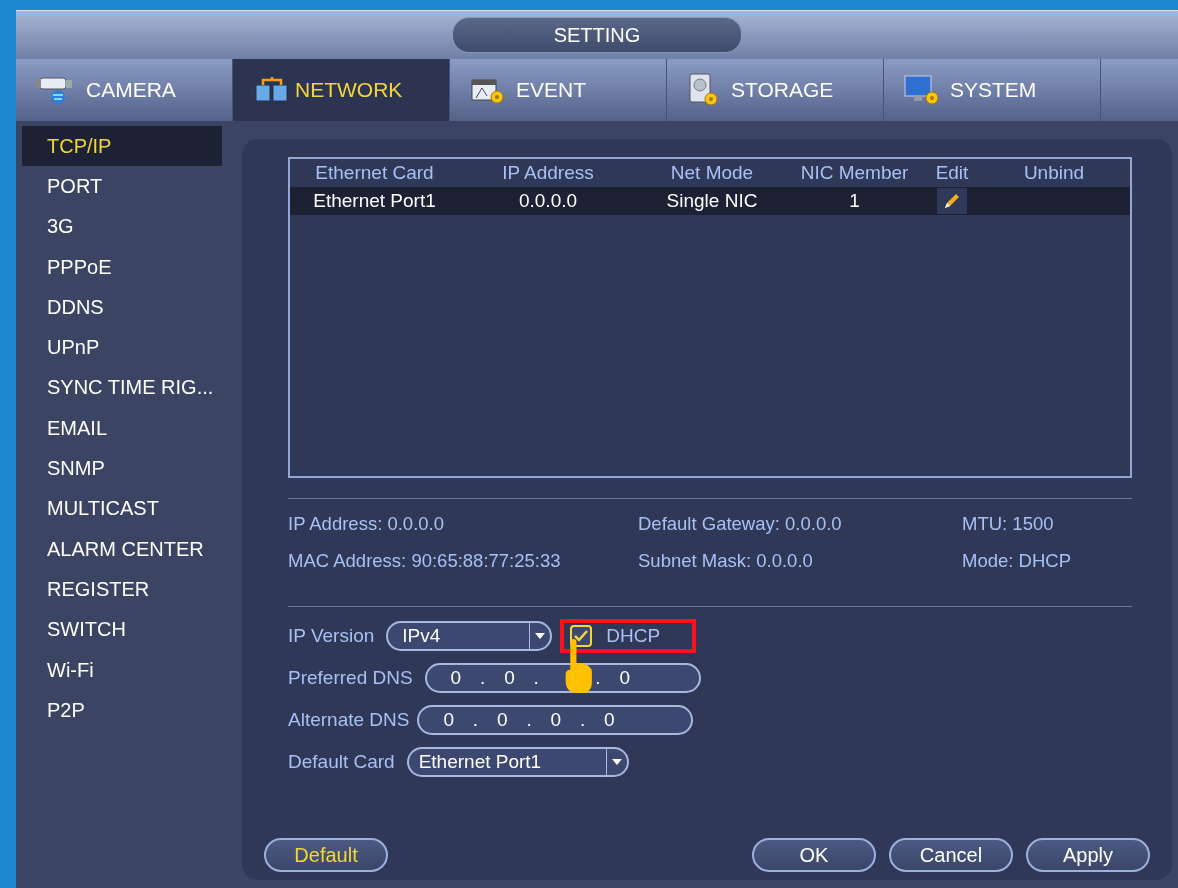  I want to click on pencil-icon, so click(952, 201).